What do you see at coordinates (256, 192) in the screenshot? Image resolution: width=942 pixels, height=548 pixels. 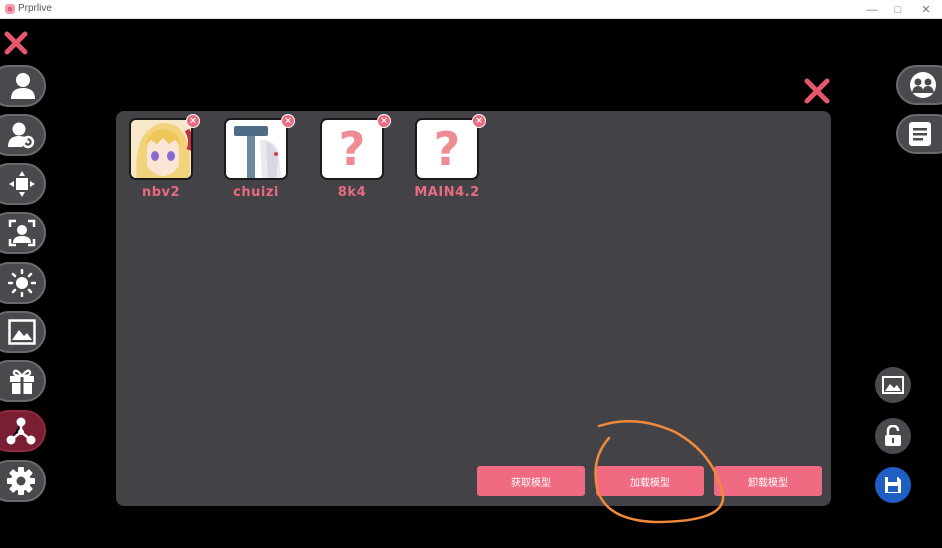 I see `model-name: chuizi` at bounding box center [256, 192].